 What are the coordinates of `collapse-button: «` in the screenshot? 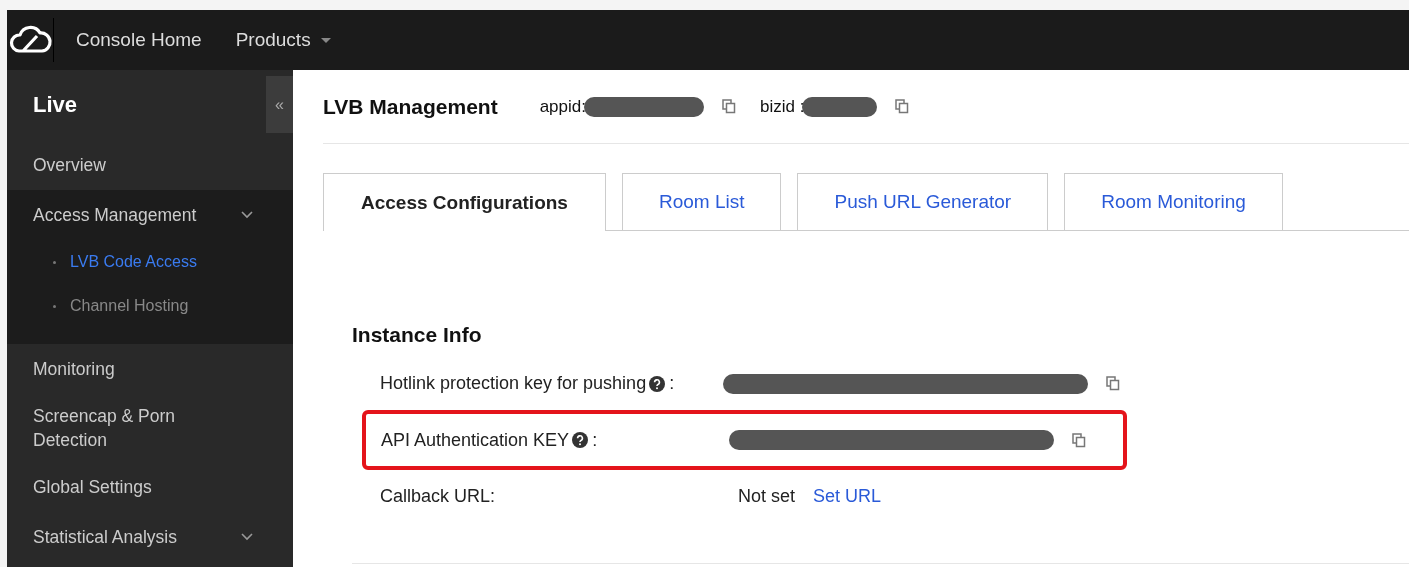 It's located at (279, 104).